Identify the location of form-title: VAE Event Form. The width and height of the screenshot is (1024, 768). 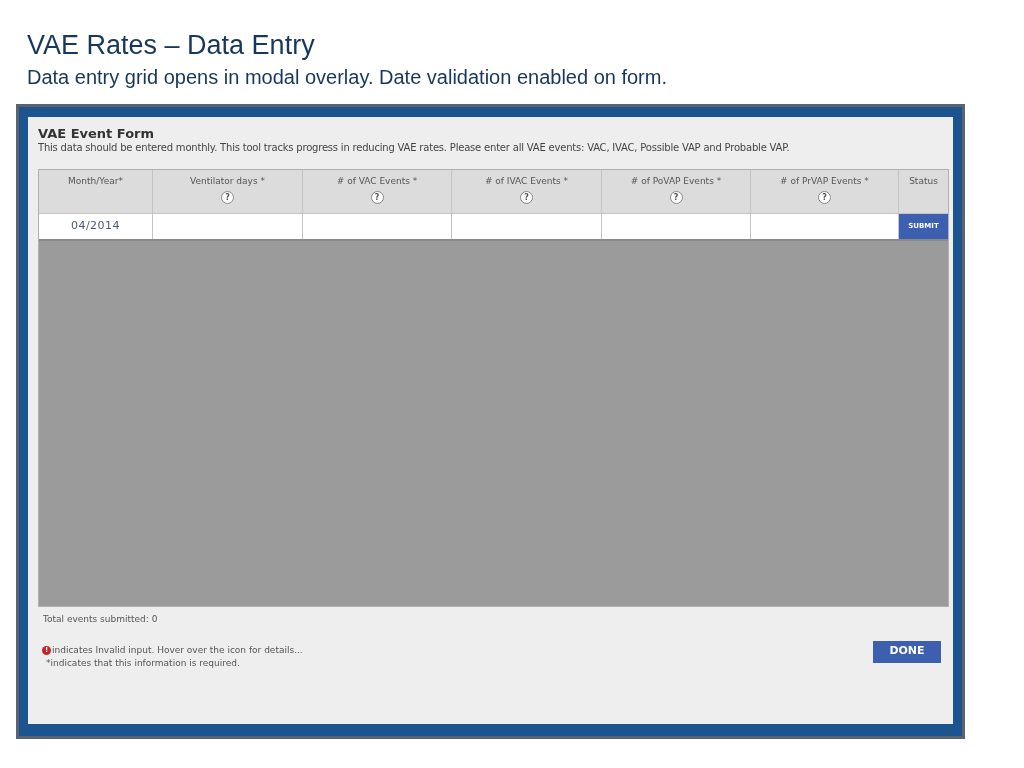
(96, 133).